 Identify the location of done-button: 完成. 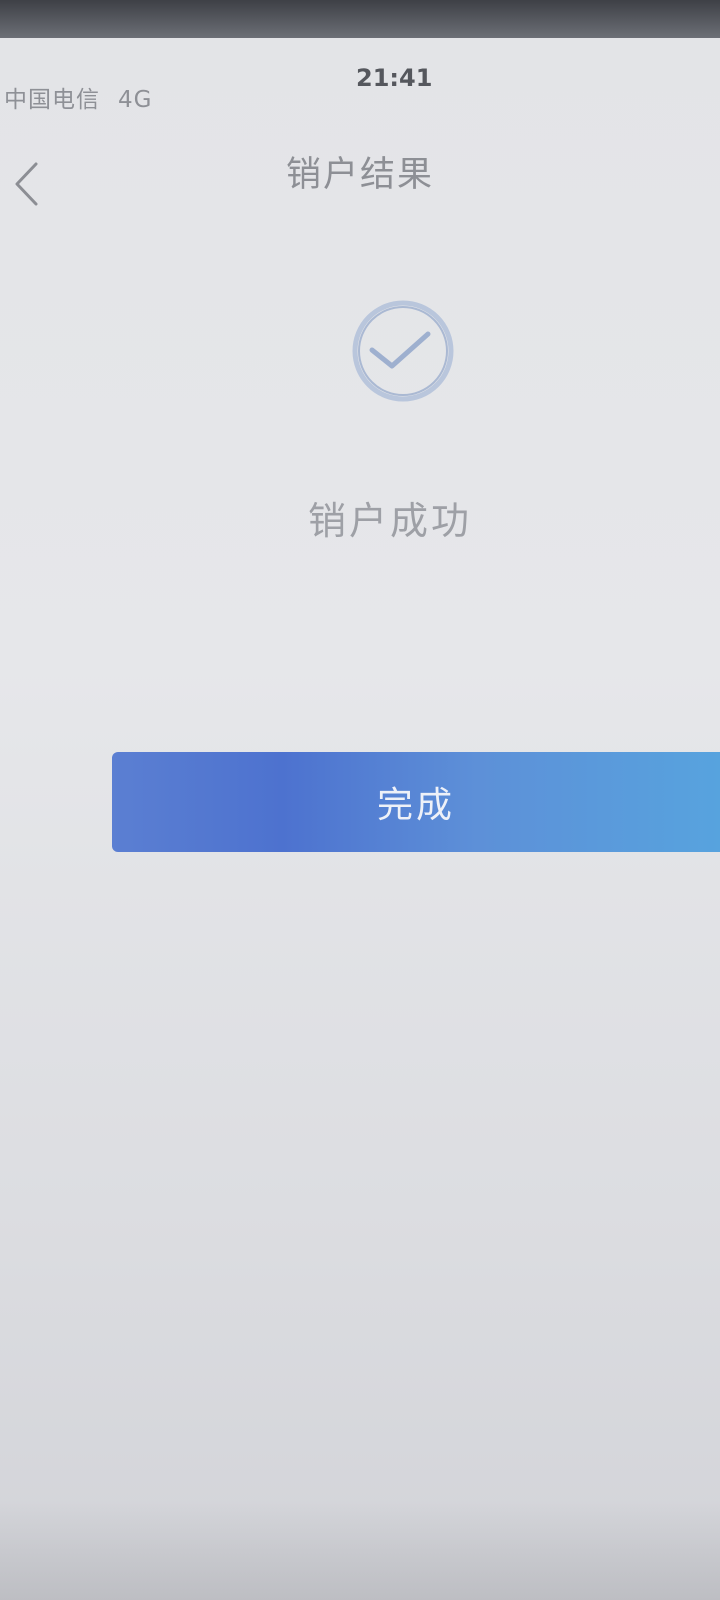
(416, 802).